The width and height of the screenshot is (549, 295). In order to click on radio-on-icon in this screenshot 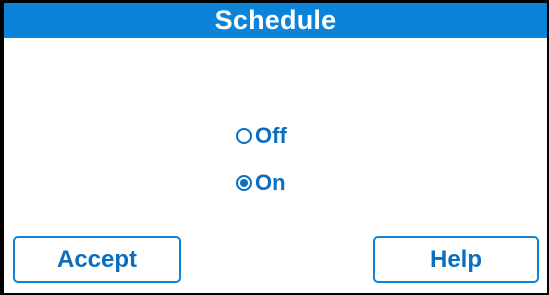, I will do `click(244, 183)`.